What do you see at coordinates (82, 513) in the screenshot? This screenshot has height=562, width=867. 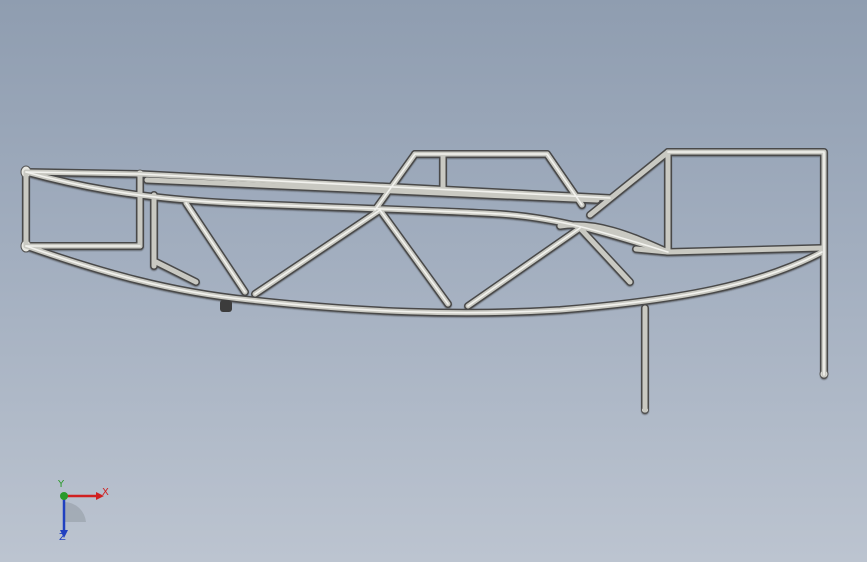 I see `view-orientation-triad: X Y Z` at bounding box center [82, 513].